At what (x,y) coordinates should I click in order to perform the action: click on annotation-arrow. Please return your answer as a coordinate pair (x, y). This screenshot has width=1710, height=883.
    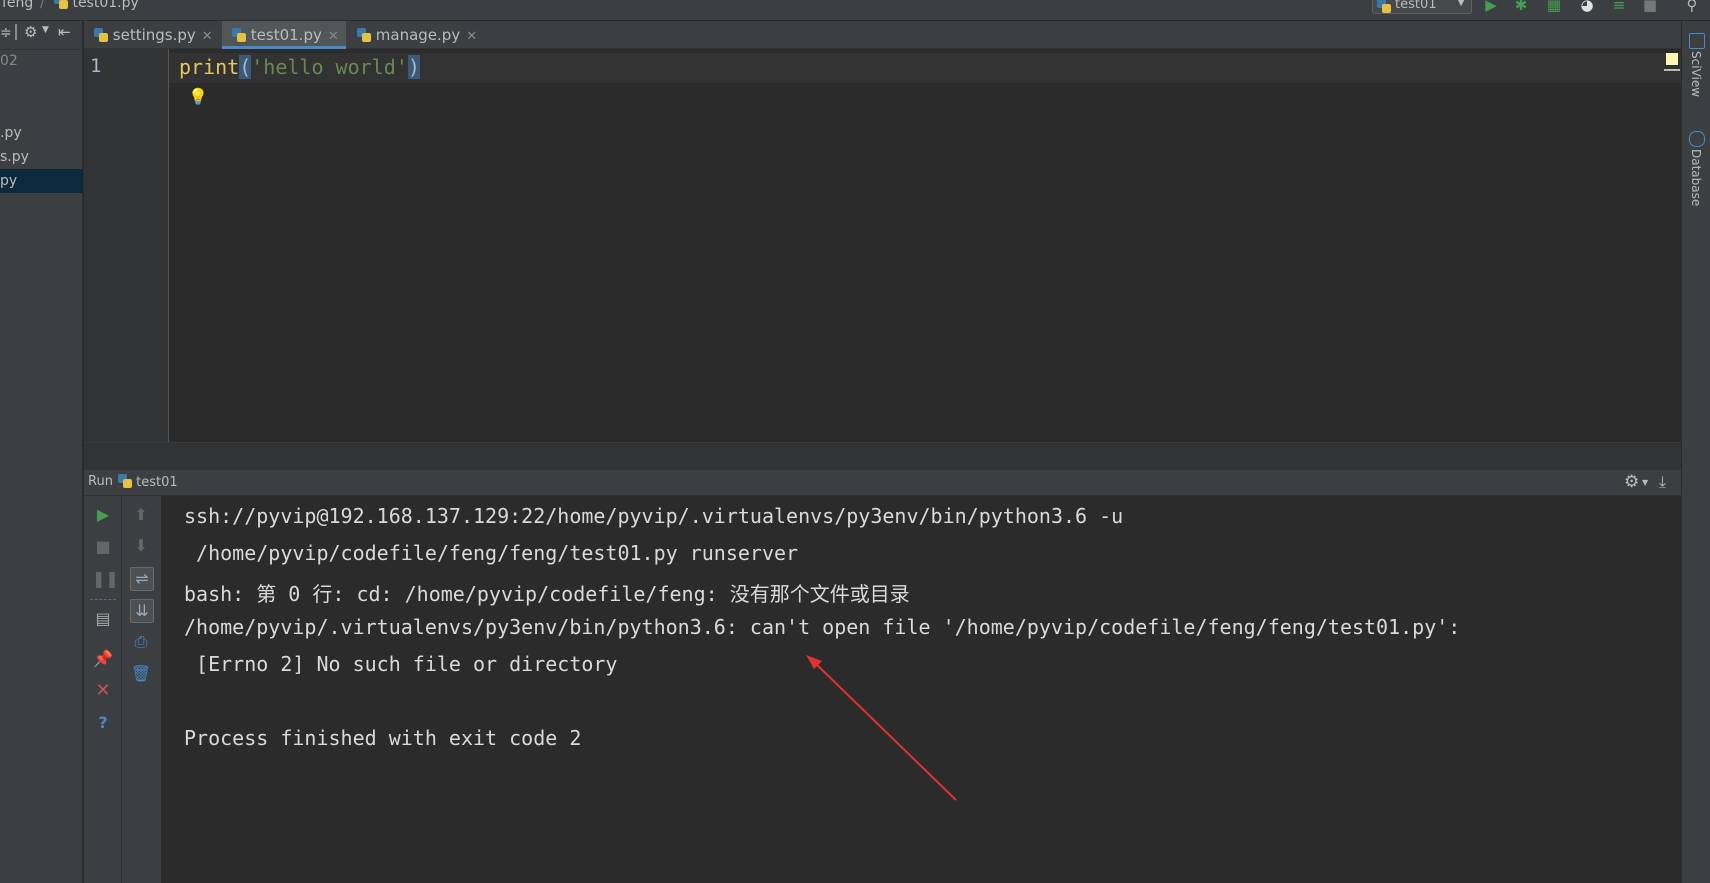
    Looking at the image, I should click on (881, 728).